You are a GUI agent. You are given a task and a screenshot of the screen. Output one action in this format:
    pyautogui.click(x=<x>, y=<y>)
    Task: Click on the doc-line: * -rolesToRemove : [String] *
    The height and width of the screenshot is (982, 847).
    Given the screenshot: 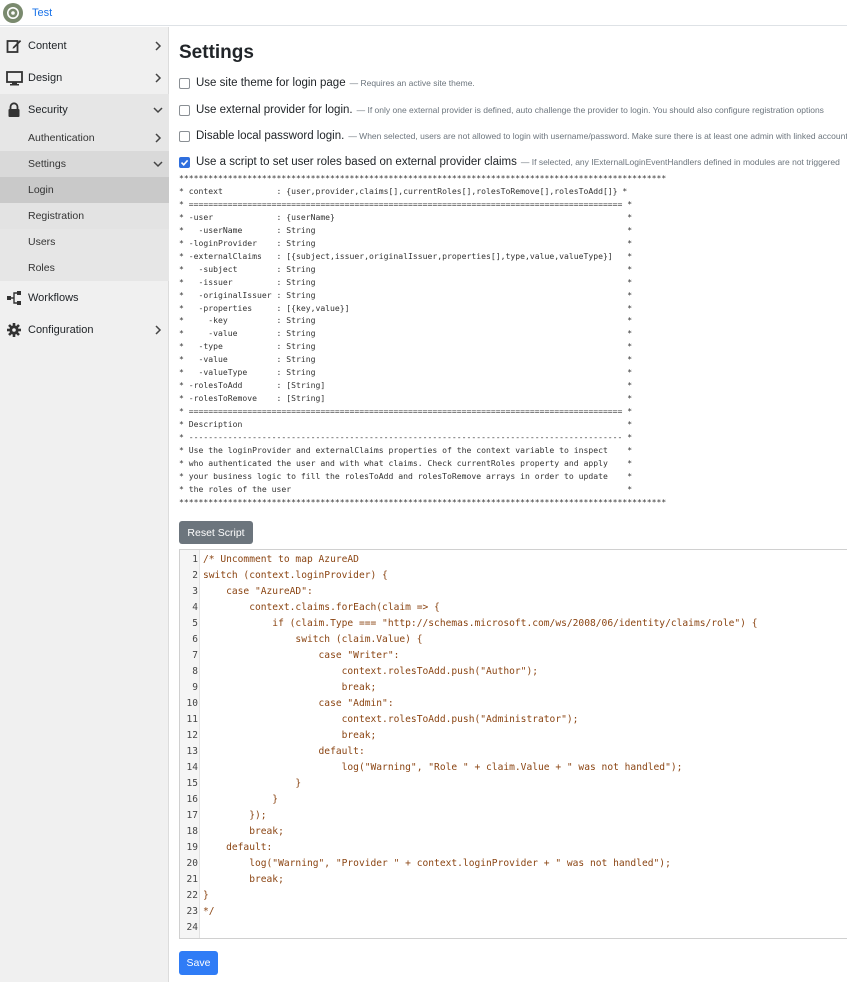 What is the action you would take?
    pyautogui.click(x=406, y=398)
    